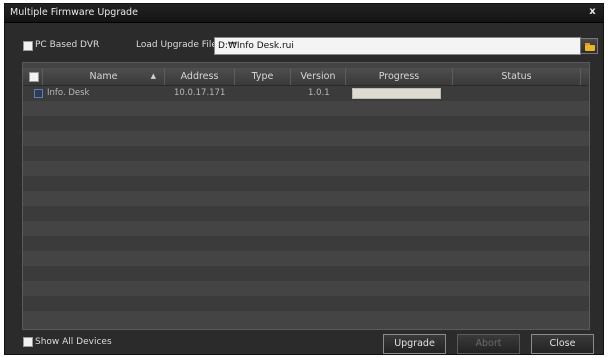 The width and height of the screenshot is (608, 358). What do you see at coordinates (179, 45) in the screenshot?
I see `load-upgrade-file-label: Load Upgrade File :` at bounding box center [179, 45].